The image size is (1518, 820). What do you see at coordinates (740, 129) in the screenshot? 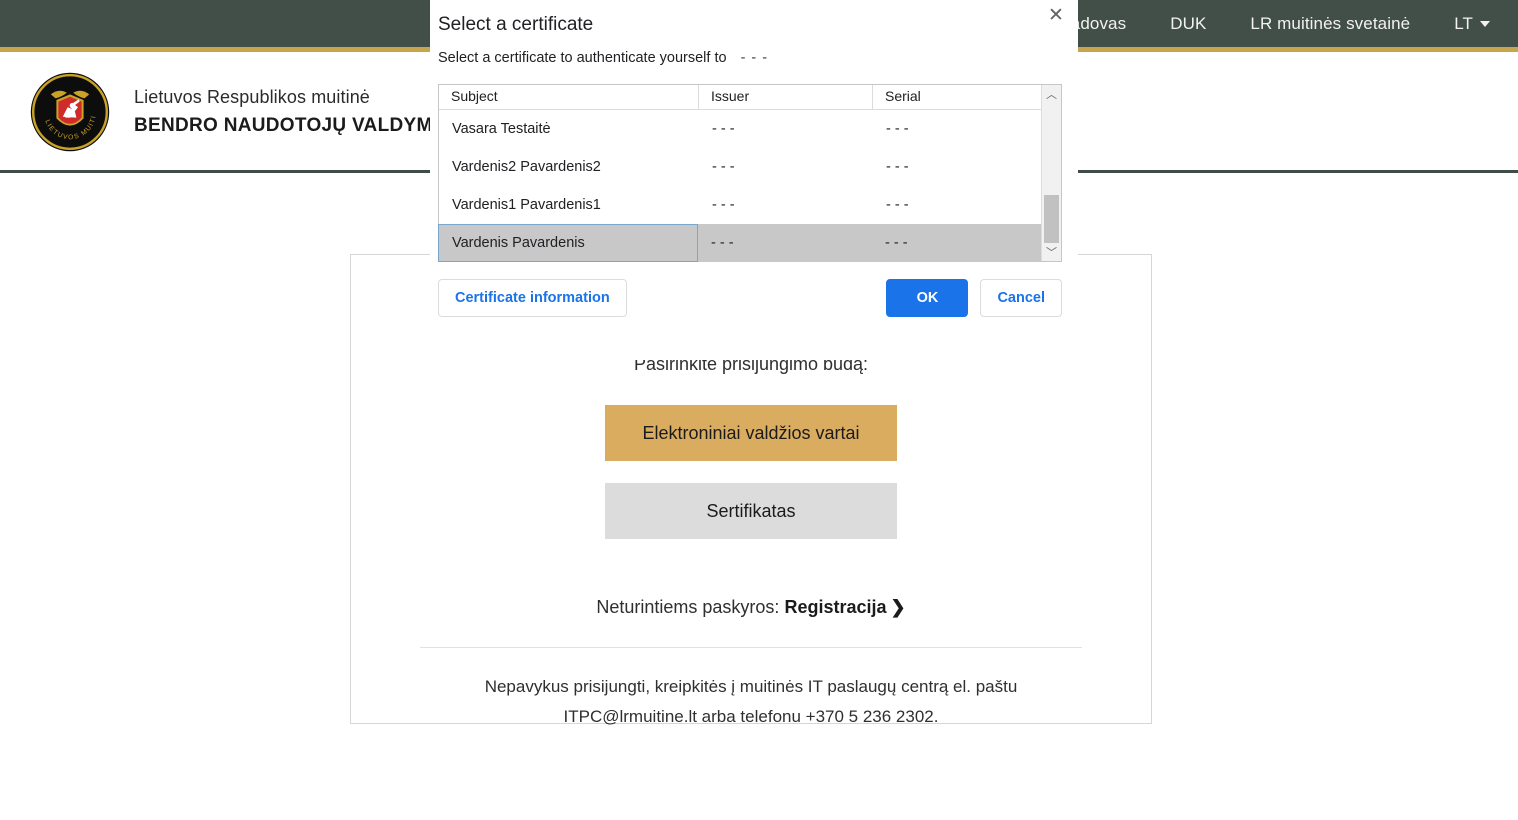
I see `table-row: Vasara Testaitė - - - - - -` at bounding box center [740, 129].